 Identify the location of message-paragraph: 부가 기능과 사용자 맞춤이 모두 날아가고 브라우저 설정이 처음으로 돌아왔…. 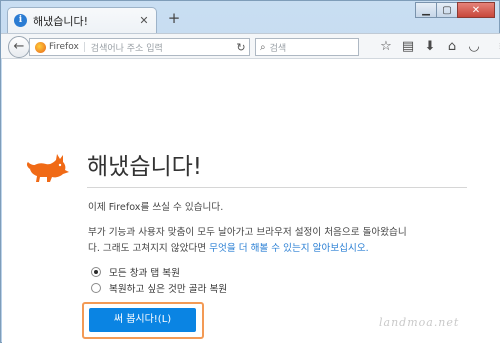
(247, 241).